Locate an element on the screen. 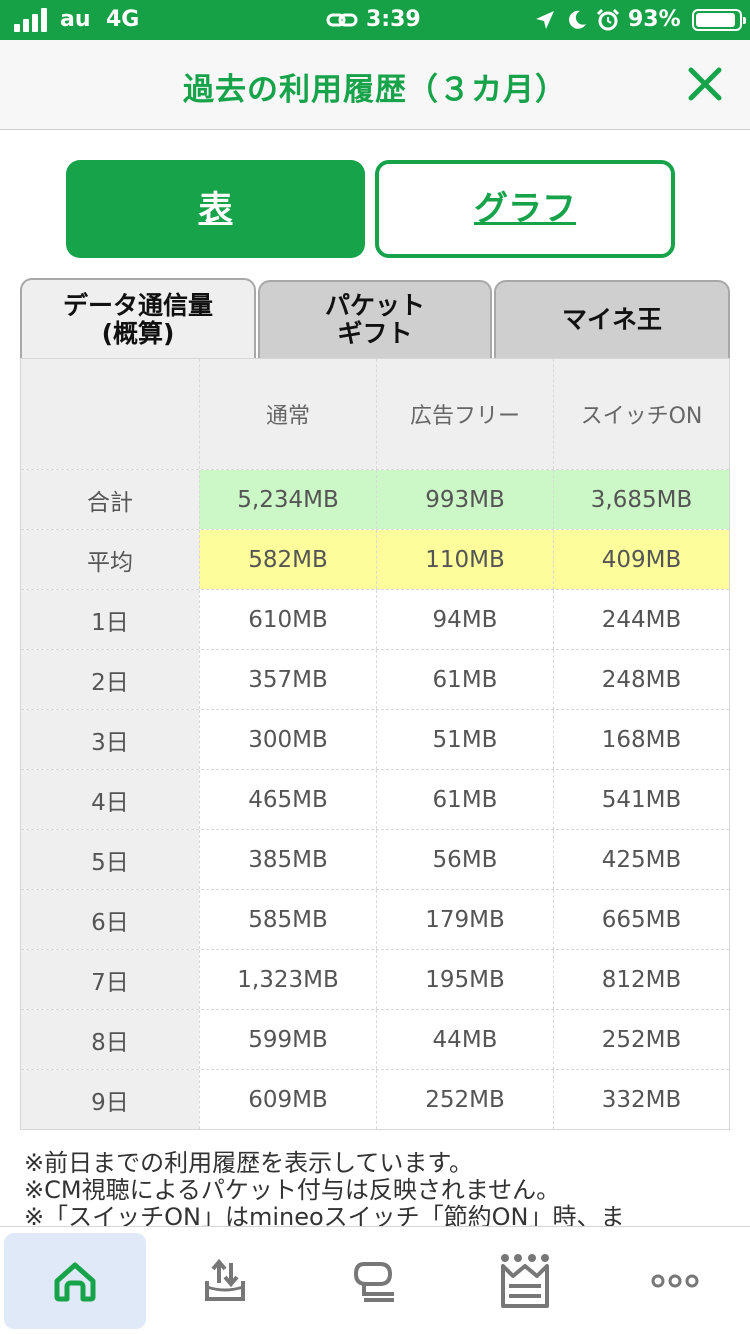 Image resolution: width=750 pixels, height=1334 pixels. header: 過去の利用履歴（３カ月） is located at coordinates (375, 85).